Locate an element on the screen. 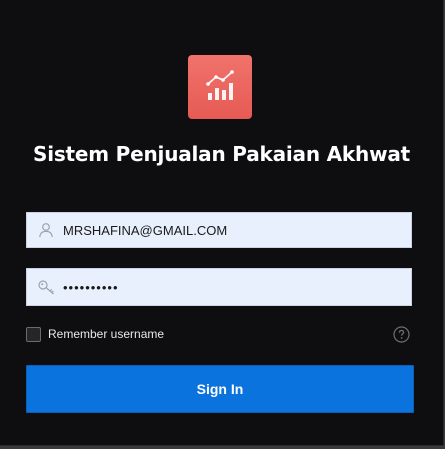 Image resolution: width=445 pixels, height=449 pixels. chart-trend-icon is located at coordinates (220, 85).